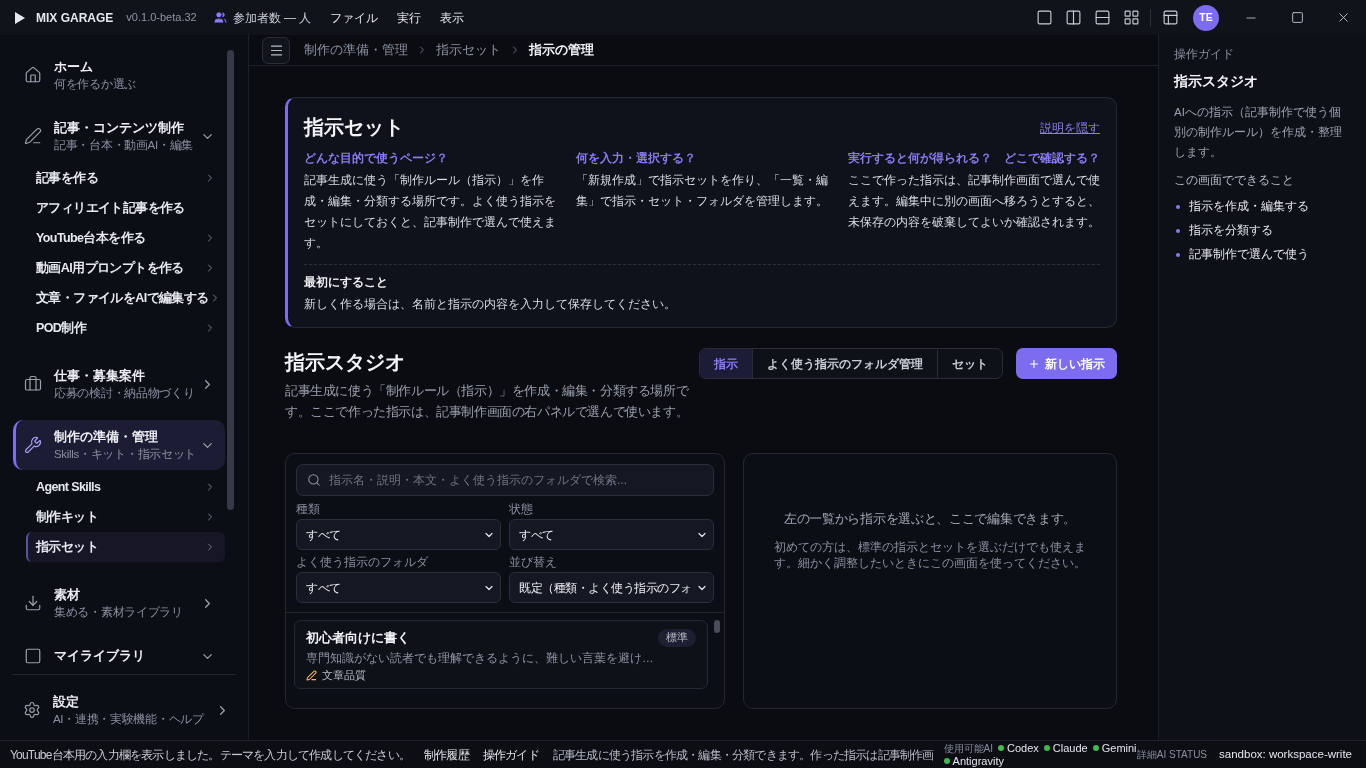  I want to click on type-badge: 標準, so click(677, 638).